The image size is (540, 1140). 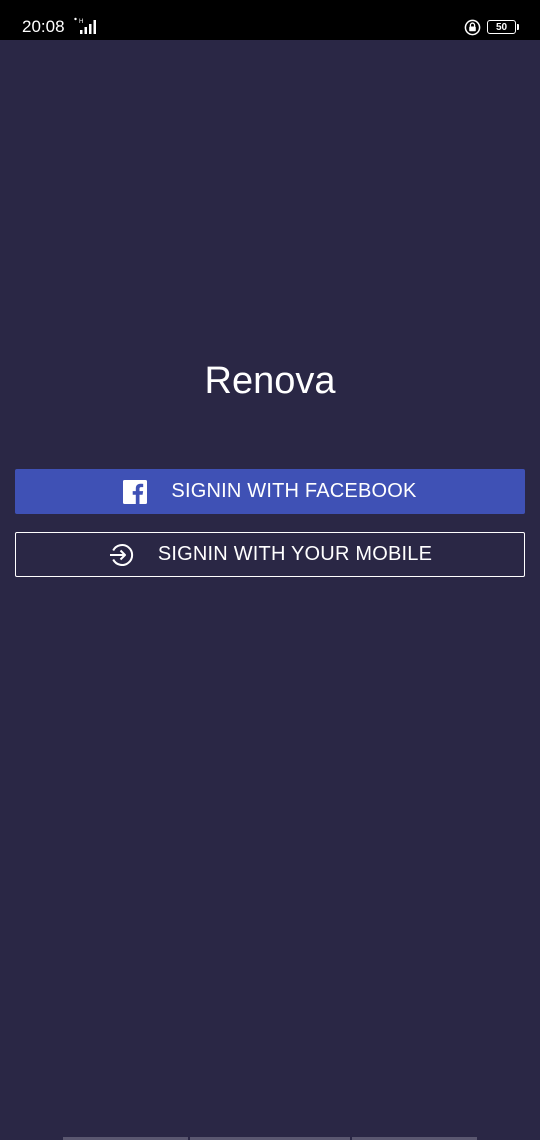 I want to click on battery-icon: 50, so click(x=503, y=27).